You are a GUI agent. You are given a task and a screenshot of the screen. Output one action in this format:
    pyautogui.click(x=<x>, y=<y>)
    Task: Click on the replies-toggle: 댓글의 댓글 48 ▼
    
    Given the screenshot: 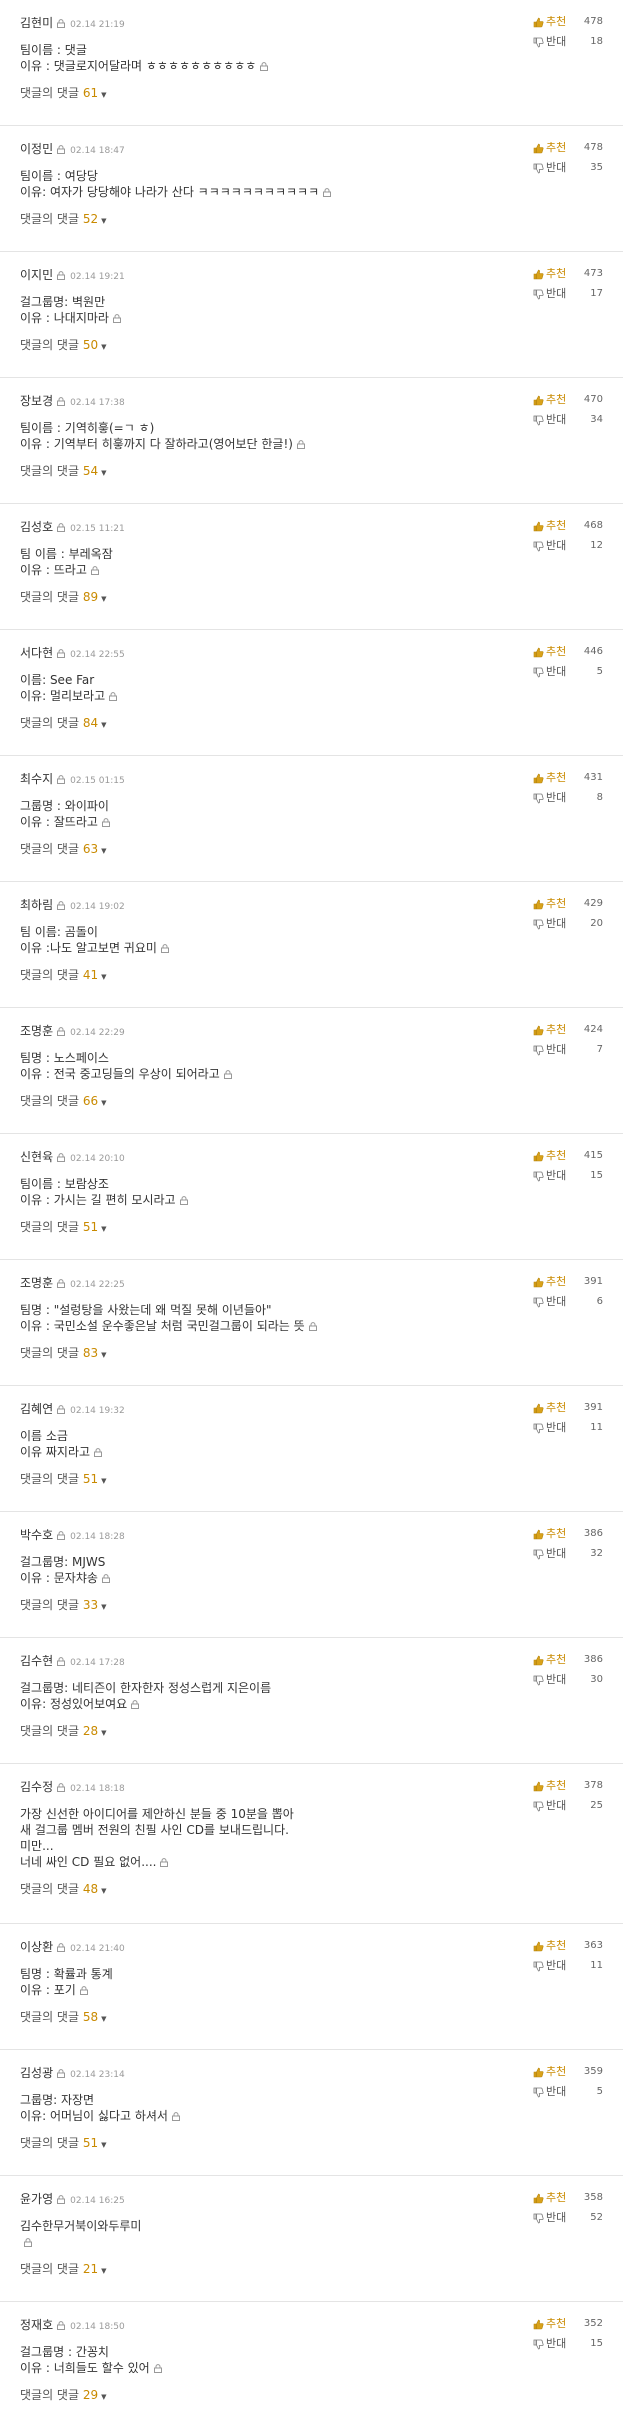 What is the action you would take?
    pyautogui.click(x=63, y=1888)
    